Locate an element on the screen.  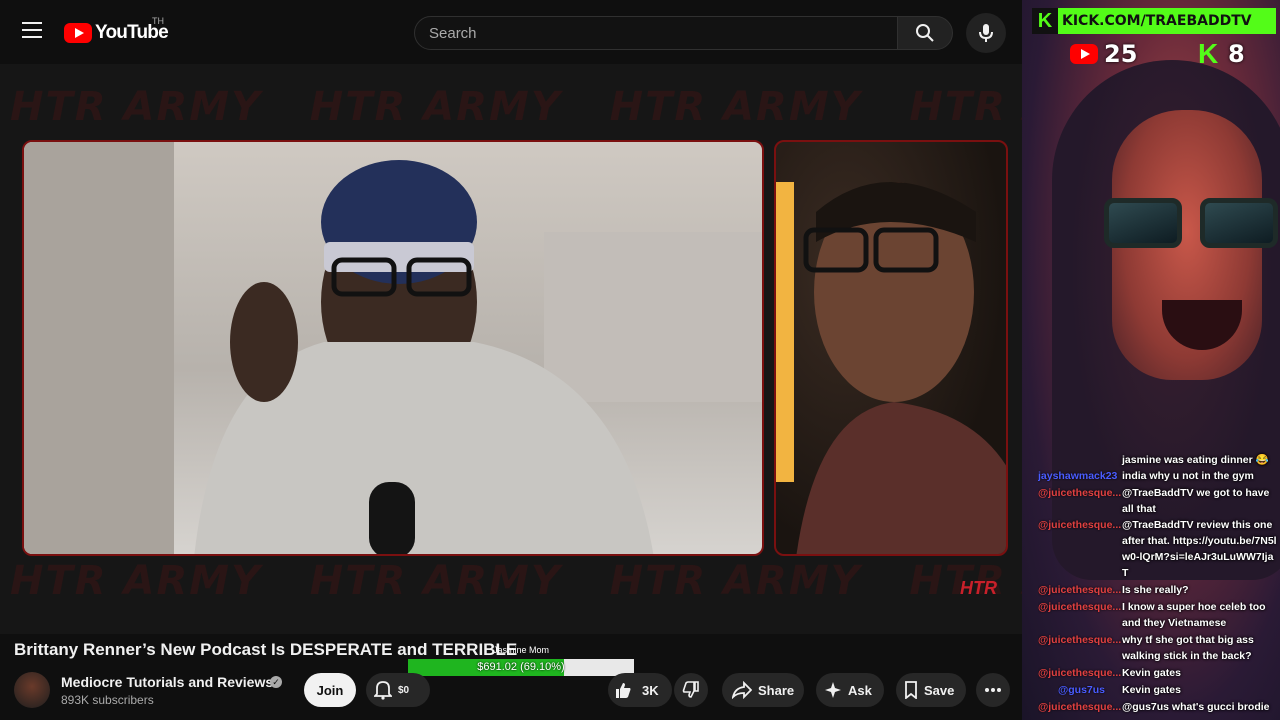
bell-icon is located at coordinates (383, 690).